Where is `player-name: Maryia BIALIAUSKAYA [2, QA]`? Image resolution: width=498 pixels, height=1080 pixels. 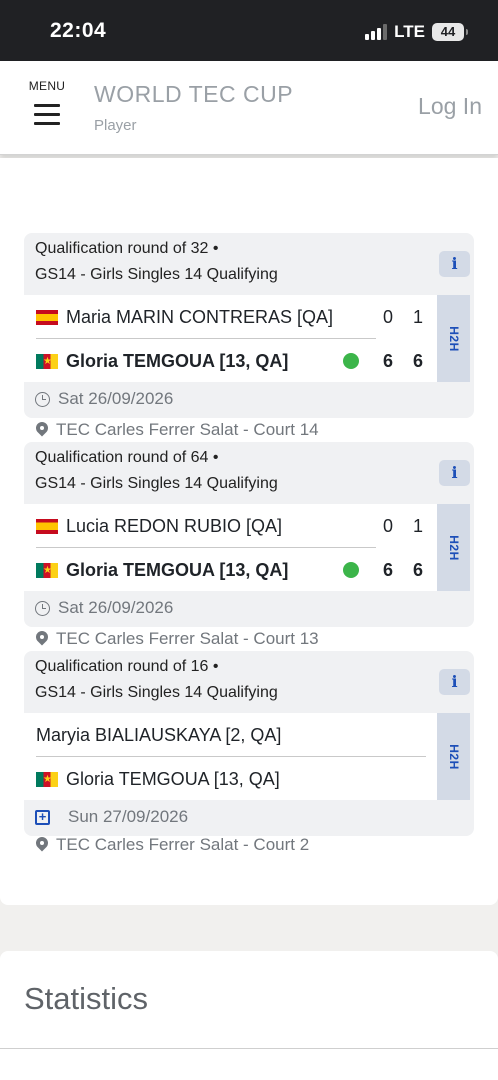
player-name: Maryia BIALIAUSKAYA [2, QA] is located at coordinates (236, 735).